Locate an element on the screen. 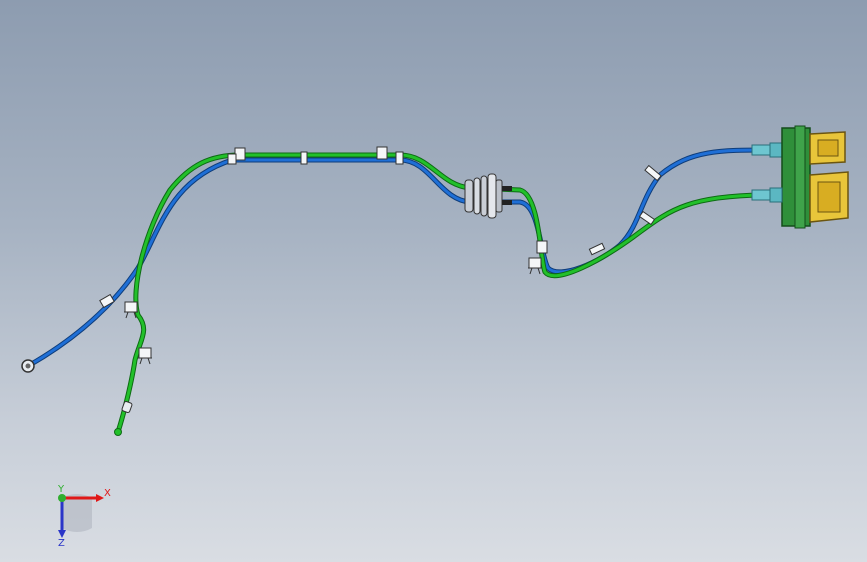 The height and width of the screenshot is (562, 867). axis-triad: X Y Z is located at coordinates (84, 516).